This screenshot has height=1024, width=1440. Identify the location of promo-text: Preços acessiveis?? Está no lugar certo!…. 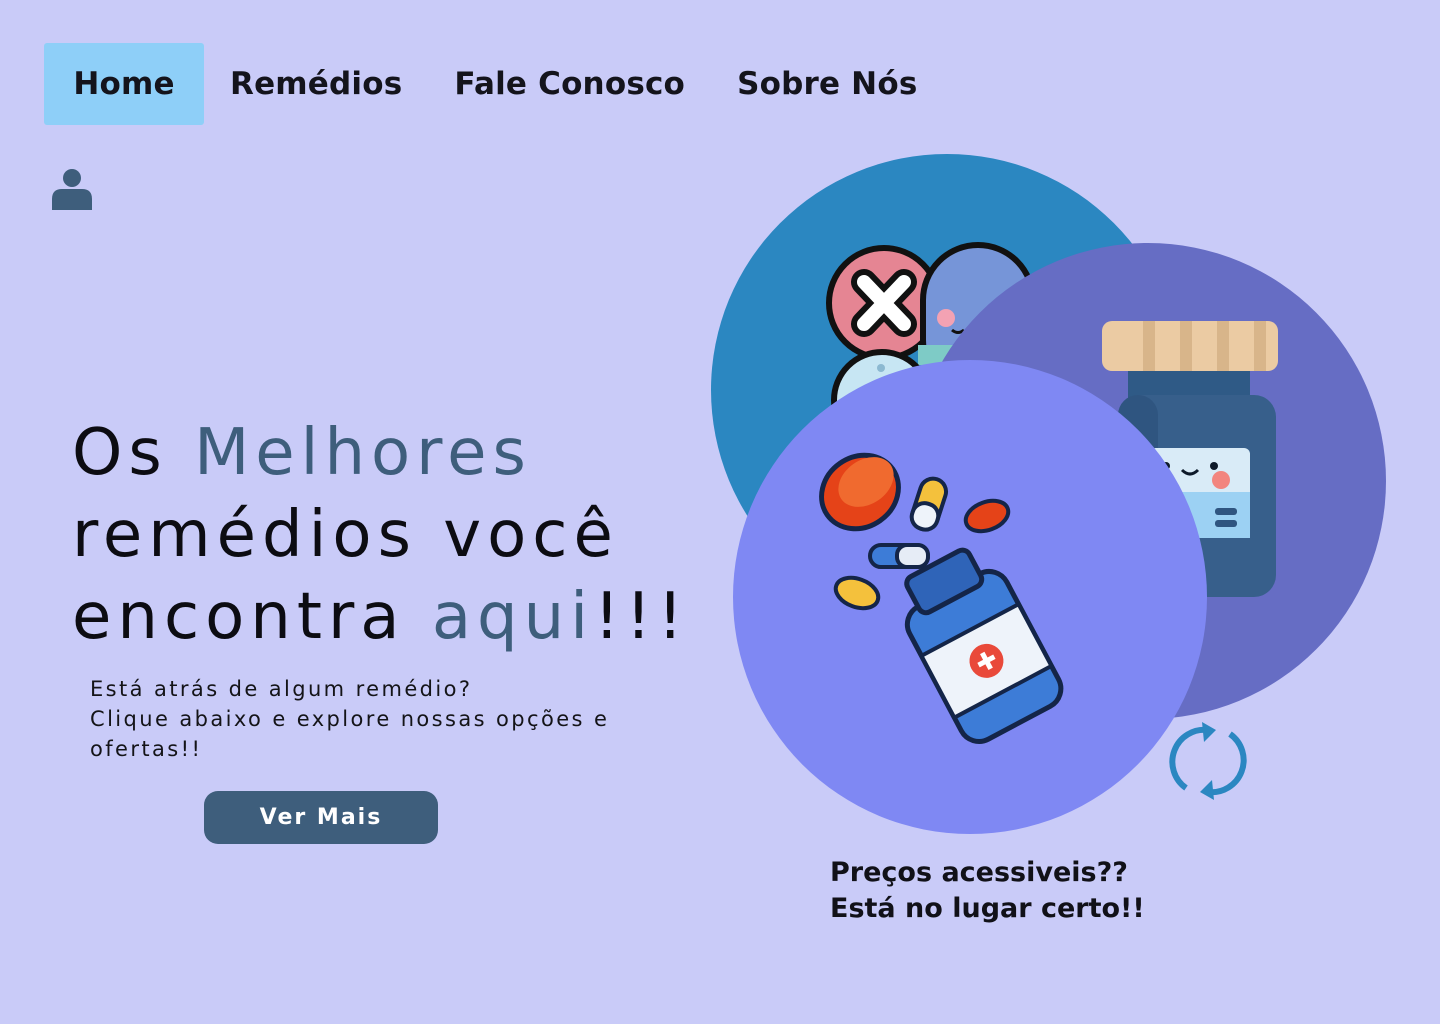
(1040, 891).